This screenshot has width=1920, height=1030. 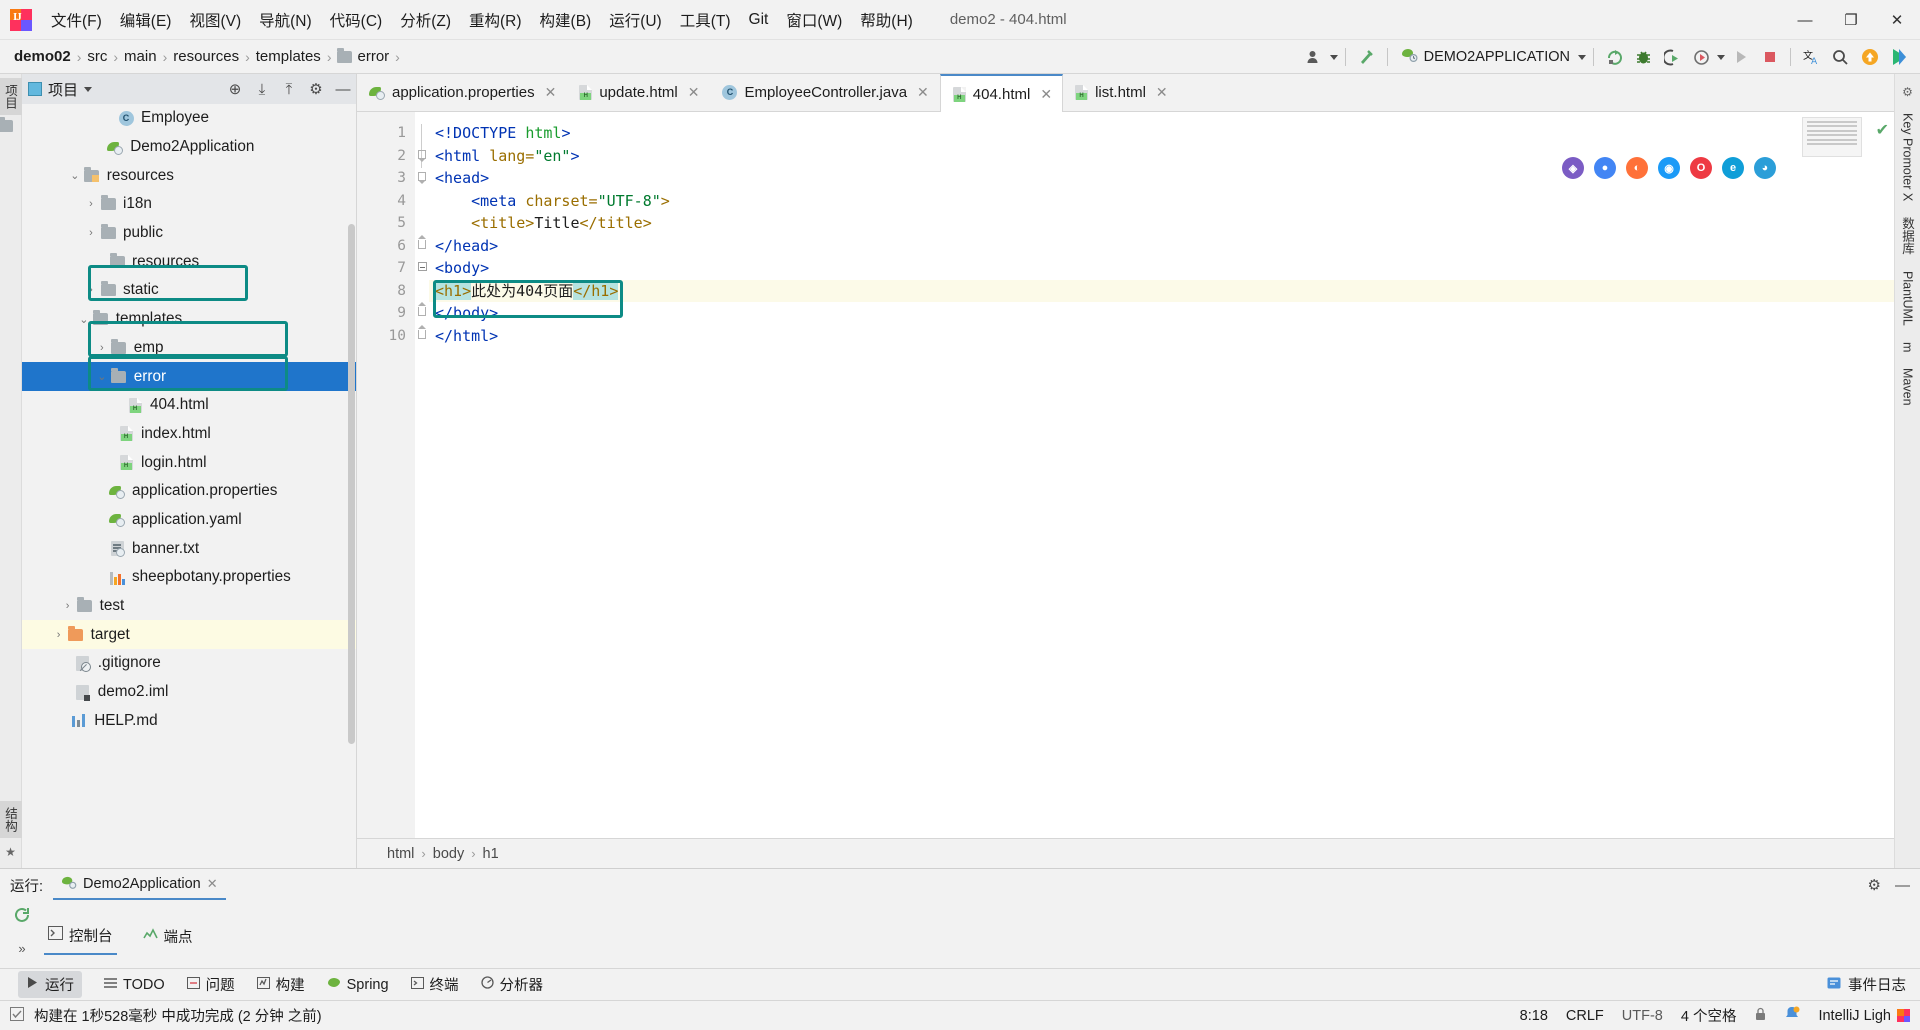 What do you see at coordinates (1760, 1016) in the screenshot?
I see `lock-icon` at bounding box center [1760, 1016].